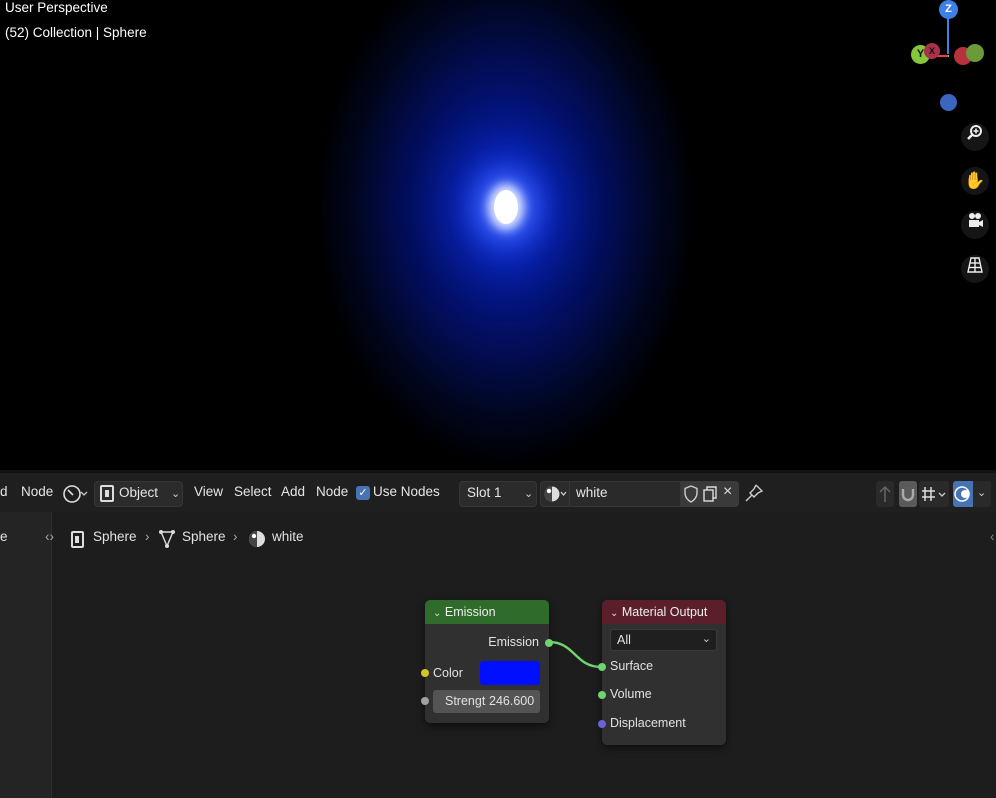 Image resolution: width=996 pixels, height=798 pixels. What do you see at coordinates (167, 539) in the screenshot?
I see `mesh-icon` at bounding box center [167, 539].